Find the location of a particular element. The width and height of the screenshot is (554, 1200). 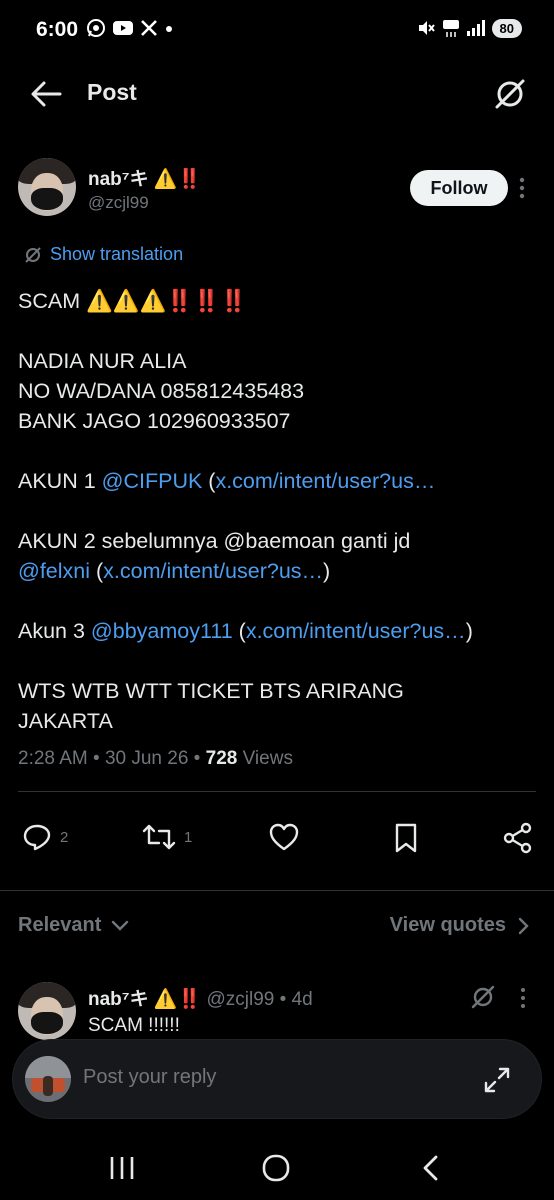

post-line: JAKARTA is located at coordinates (65, 721).